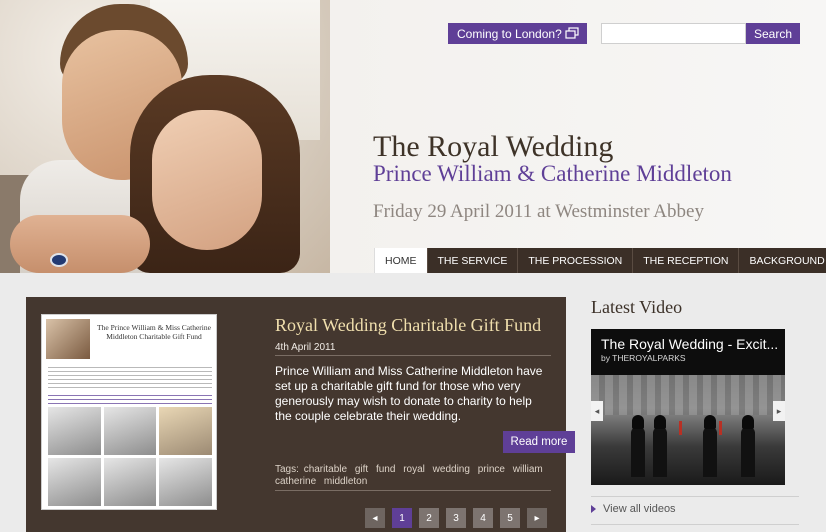 The width and height of the screenshot is (826, 532). What do you see at coordinates (539, 442) in the screenshot?
I see `read-more-button: Read more` at bounding box center [539, 442].